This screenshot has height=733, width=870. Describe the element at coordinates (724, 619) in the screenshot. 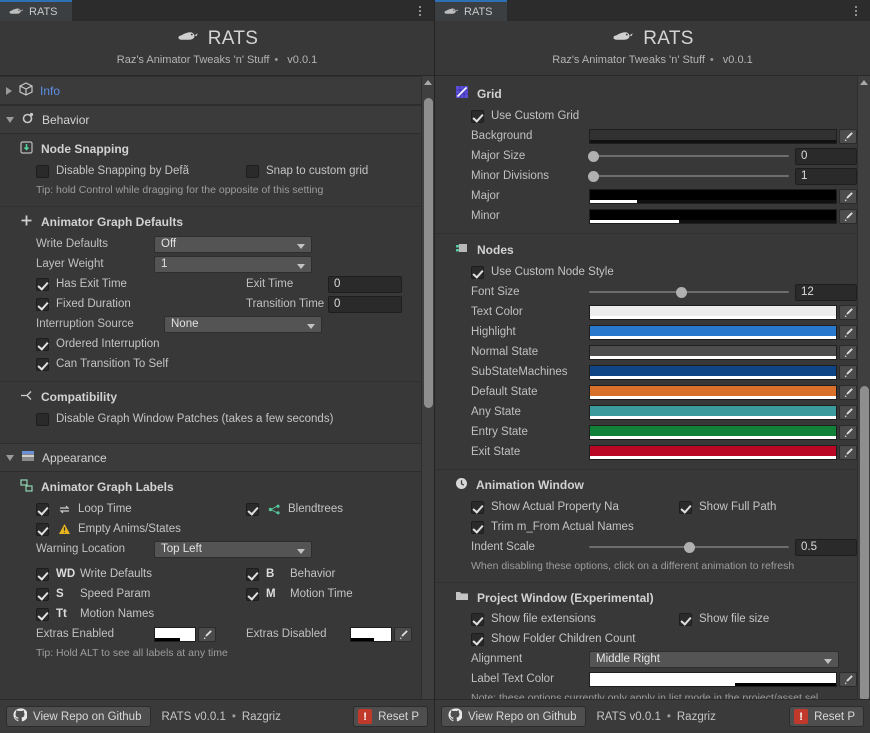

I see `show-file-size-toggle: Show file size` at that location.